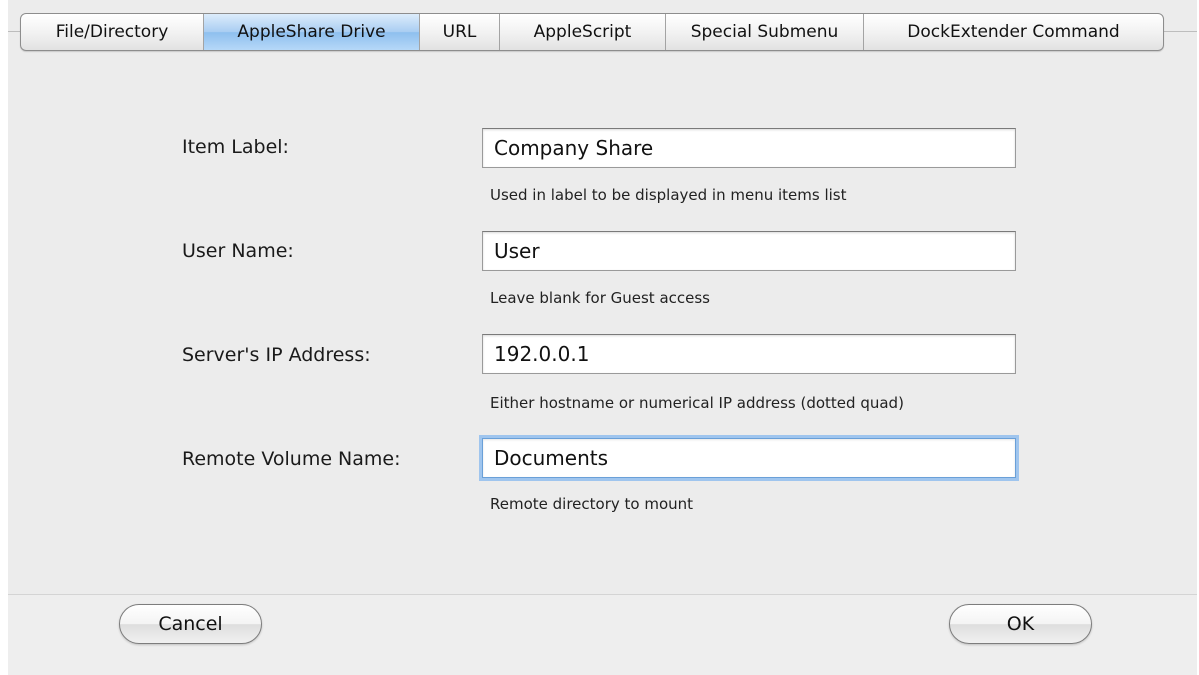  I want to click on server-ip-label: Server's IP Address:, so click(276, 355).